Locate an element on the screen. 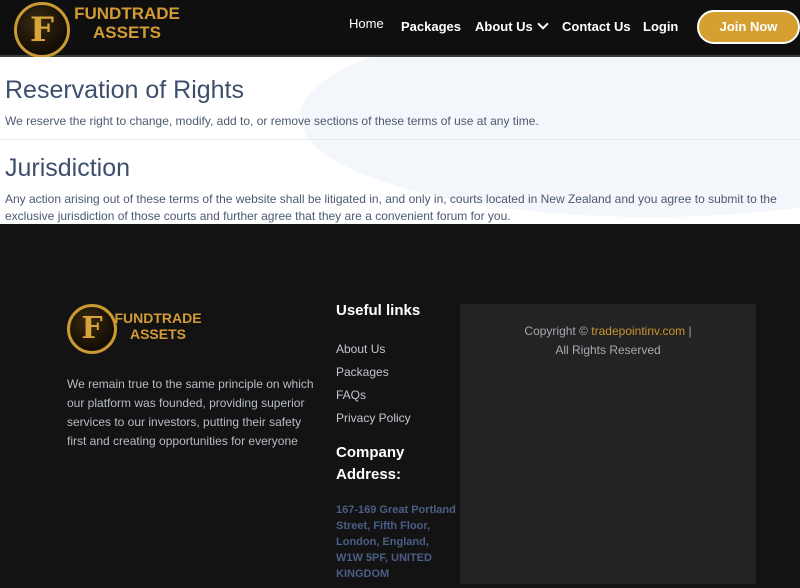 The height and width of the screenshot is (588, 800). copyright-prefix: Copyright © is located at coordinates (556, 331).